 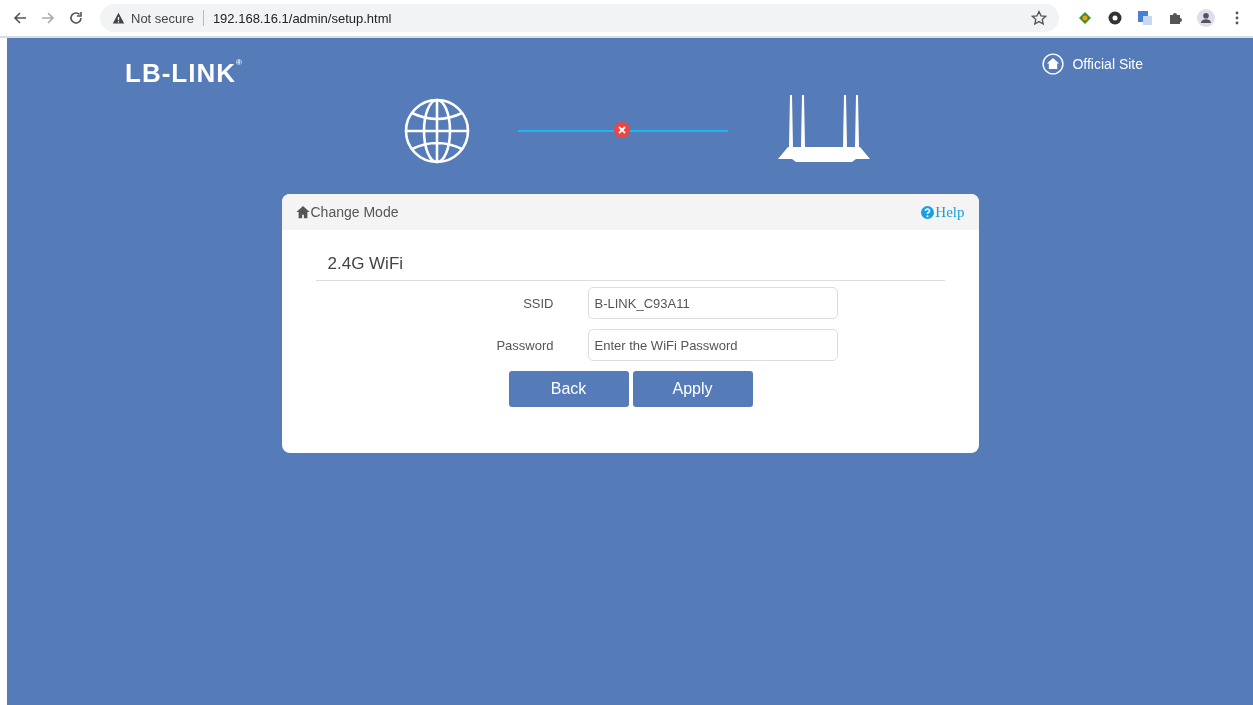 What do you see at coordinates (1092, 64) in the screenshot?
I see `official-site-link: Official Site` at bounding box center [1092, 64].